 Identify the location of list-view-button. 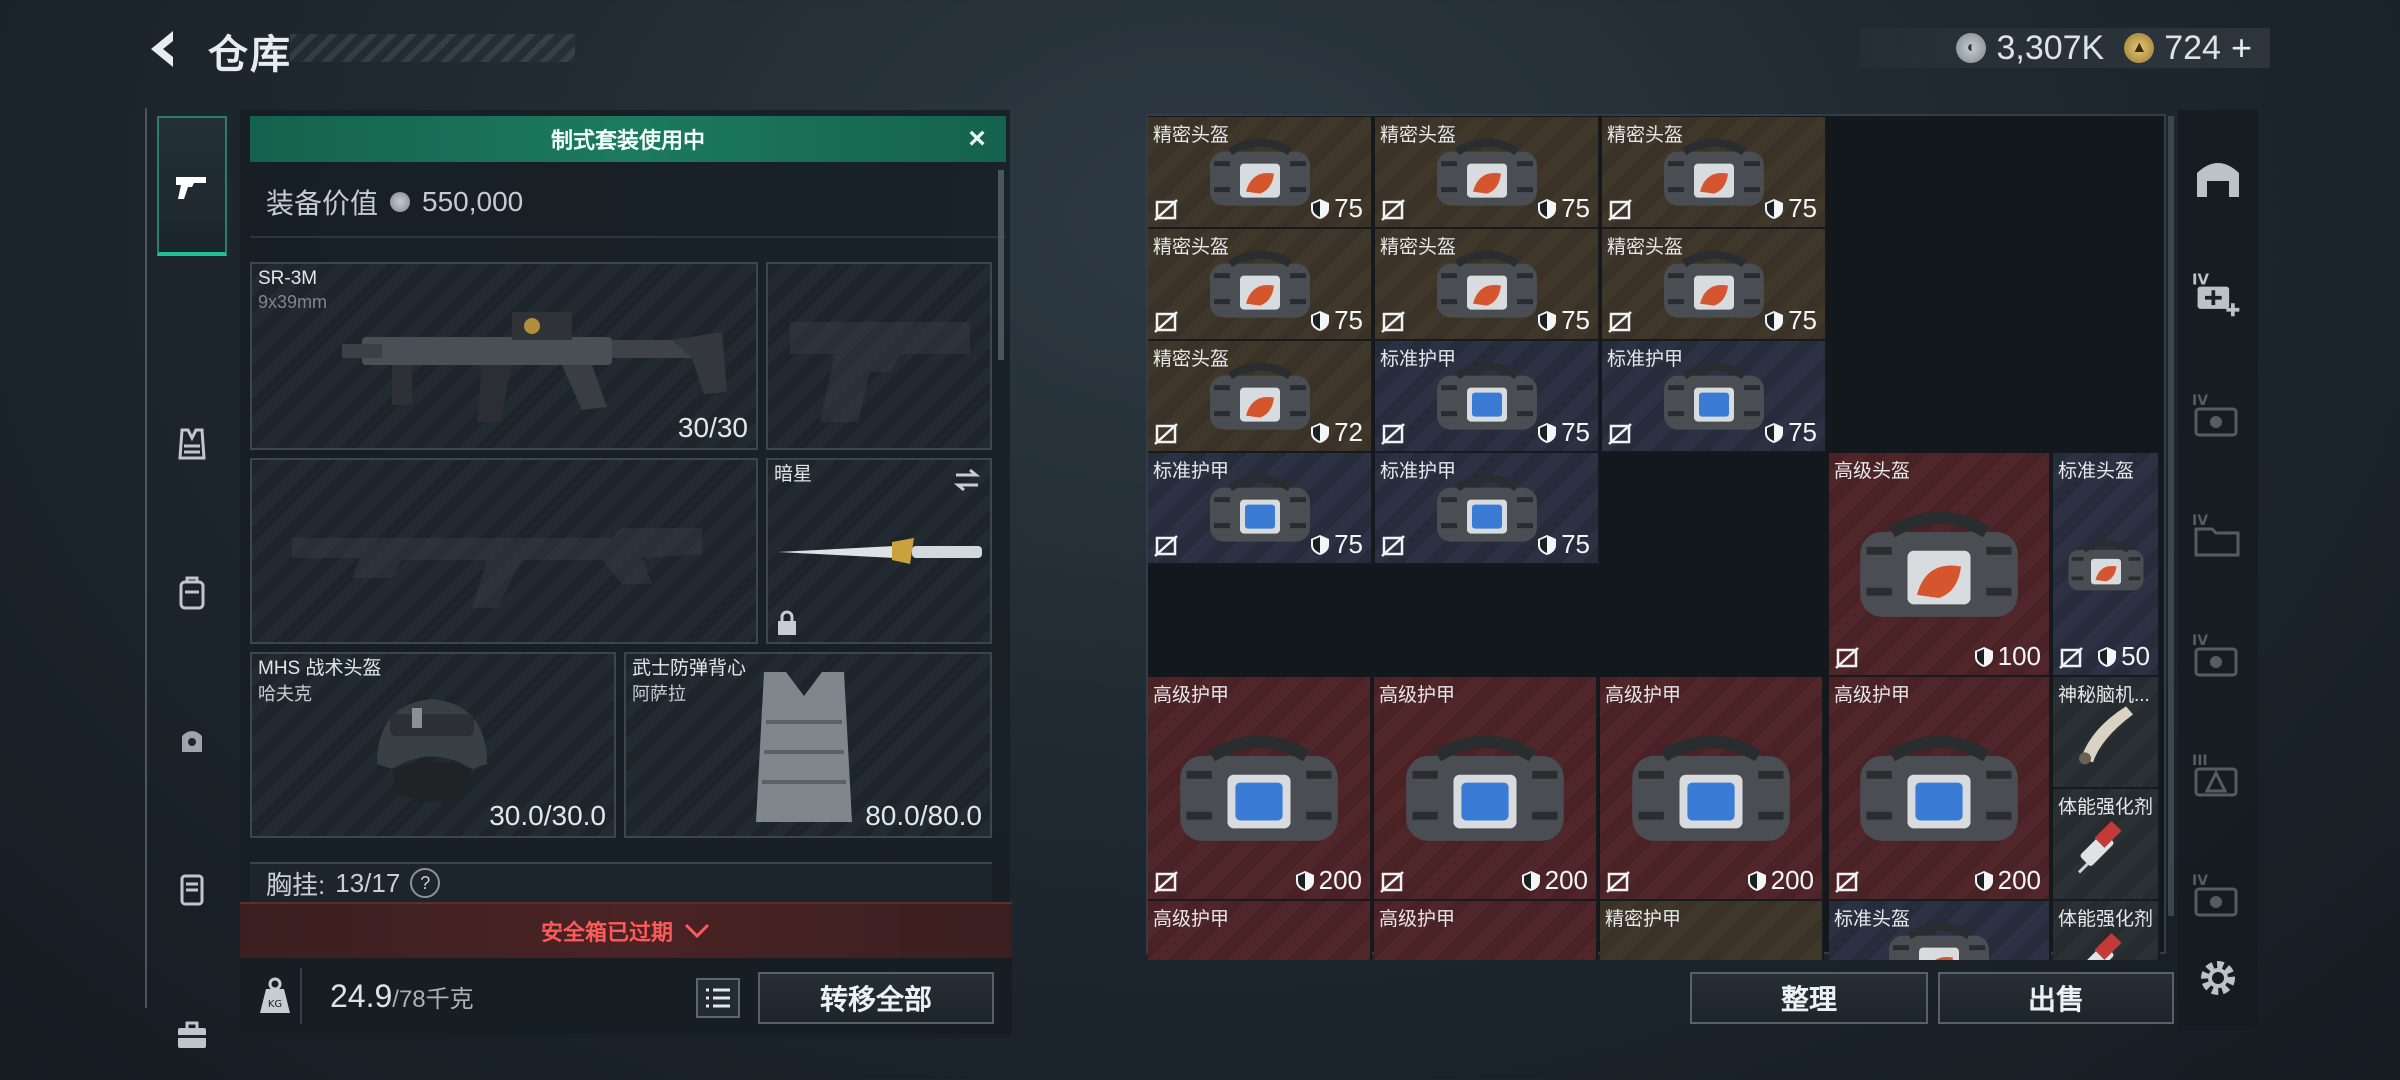
(718, 998).